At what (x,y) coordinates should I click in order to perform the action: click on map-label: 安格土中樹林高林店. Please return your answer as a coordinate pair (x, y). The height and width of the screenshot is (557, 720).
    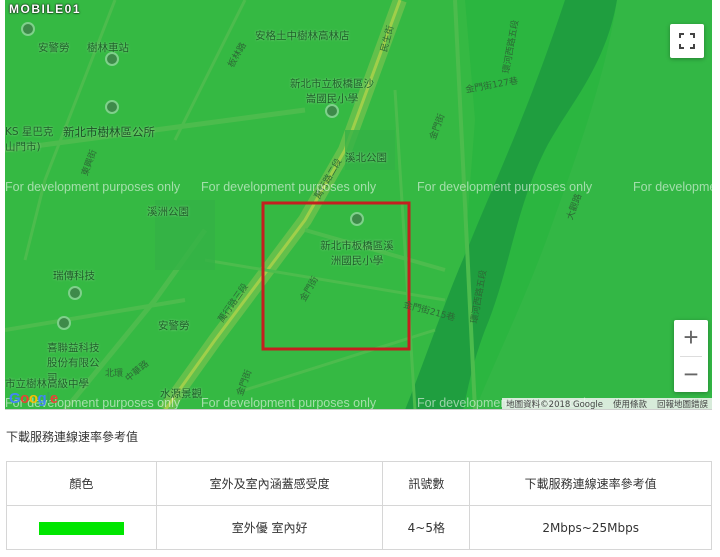
    Looking at the image, I should click on (302, 36).